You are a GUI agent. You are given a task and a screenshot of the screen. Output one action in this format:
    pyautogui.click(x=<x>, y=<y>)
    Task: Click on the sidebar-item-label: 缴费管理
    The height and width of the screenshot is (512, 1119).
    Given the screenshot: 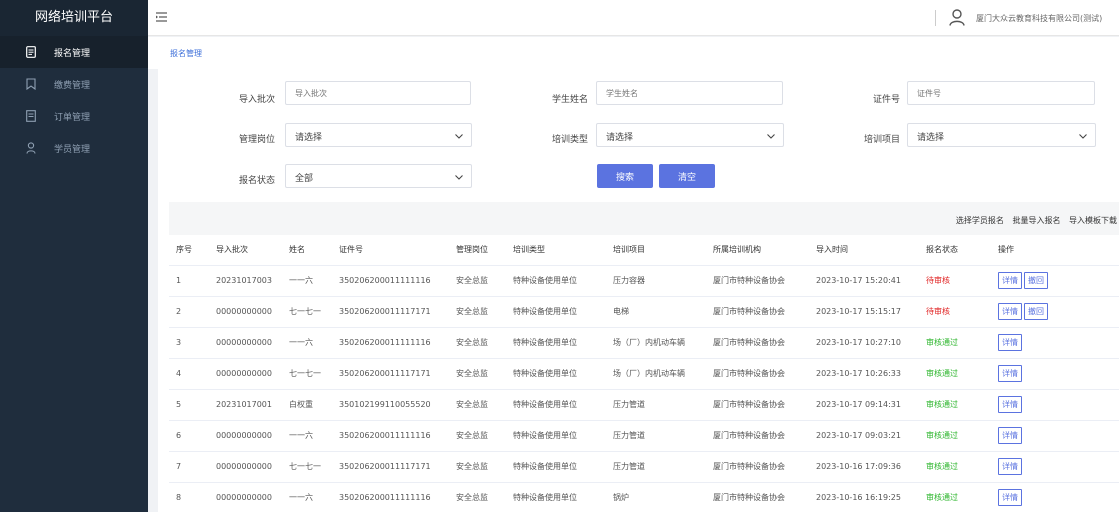 What is the action you would take?
    pyautogui.click(x=72, y=85)
    